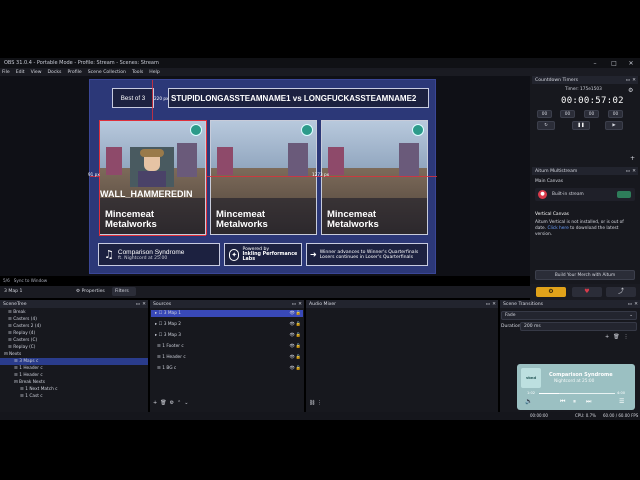 This screenshot has height=480, width=640. I want to click on source-item: ▸ ☐ 3 Map 2 👁 🔒, so click(227, 324).